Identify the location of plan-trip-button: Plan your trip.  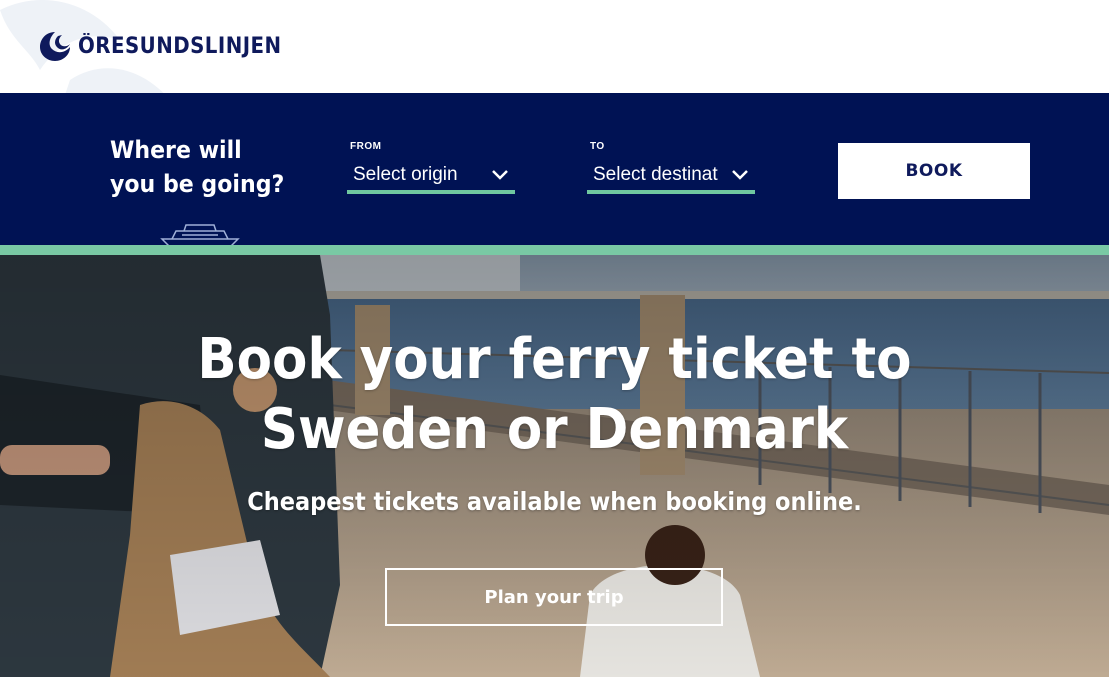
(554, 597).